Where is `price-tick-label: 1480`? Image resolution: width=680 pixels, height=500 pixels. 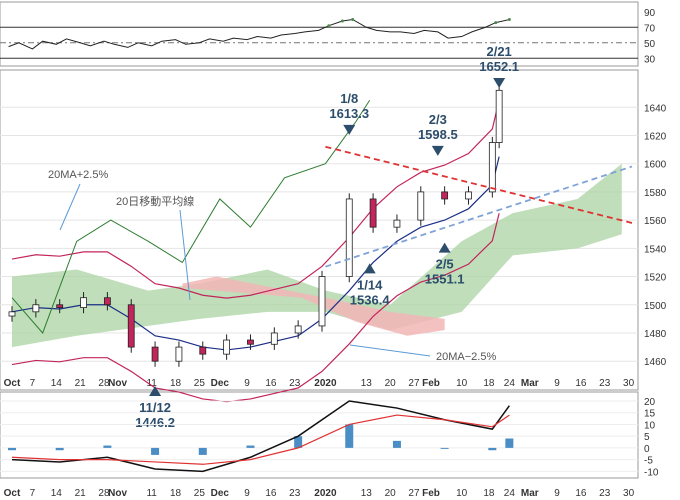
price-tick-label: 1480 is located at coordinates (655, 334).